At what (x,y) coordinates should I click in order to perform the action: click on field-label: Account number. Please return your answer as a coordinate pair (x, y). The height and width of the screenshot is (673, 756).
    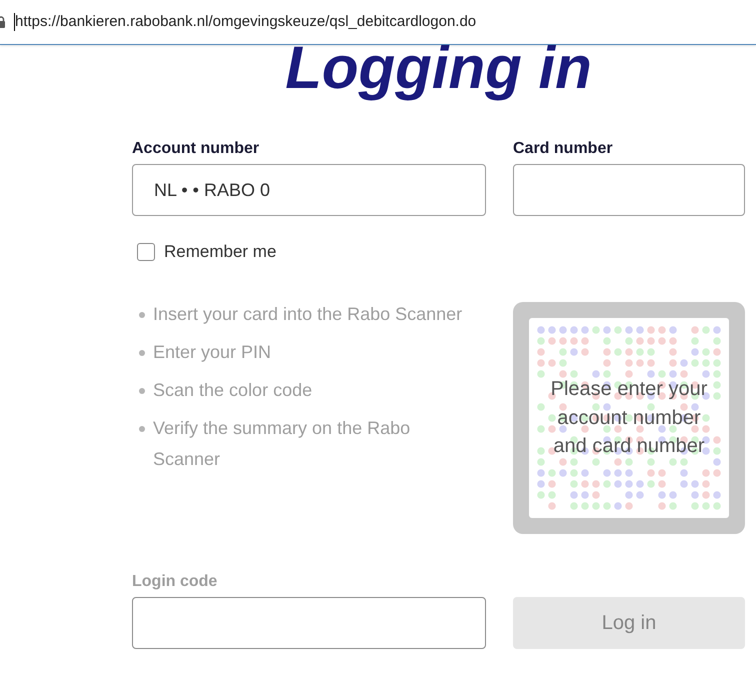
    Looking at the image, I should click on (196, 149).